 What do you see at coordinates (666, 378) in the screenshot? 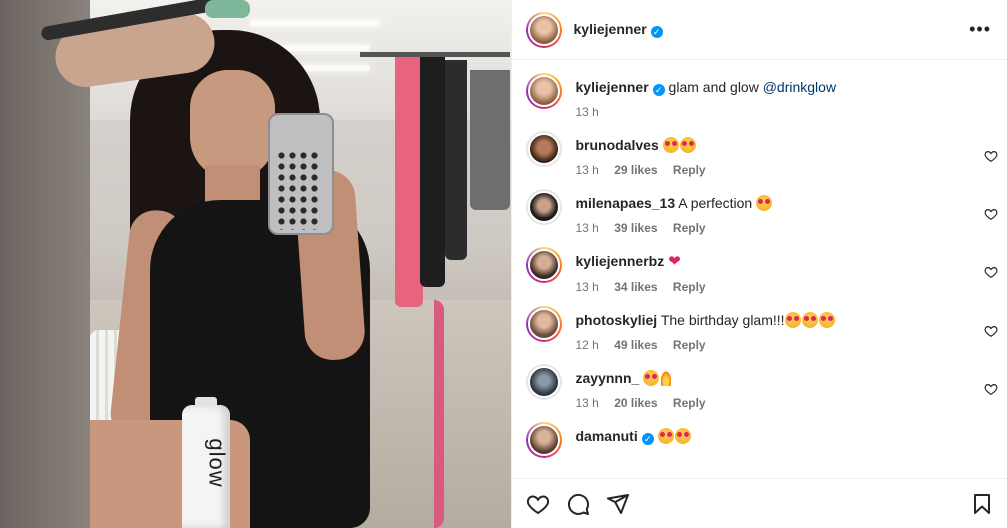
I see `fire-emoji` at bounding box center [666, 378].